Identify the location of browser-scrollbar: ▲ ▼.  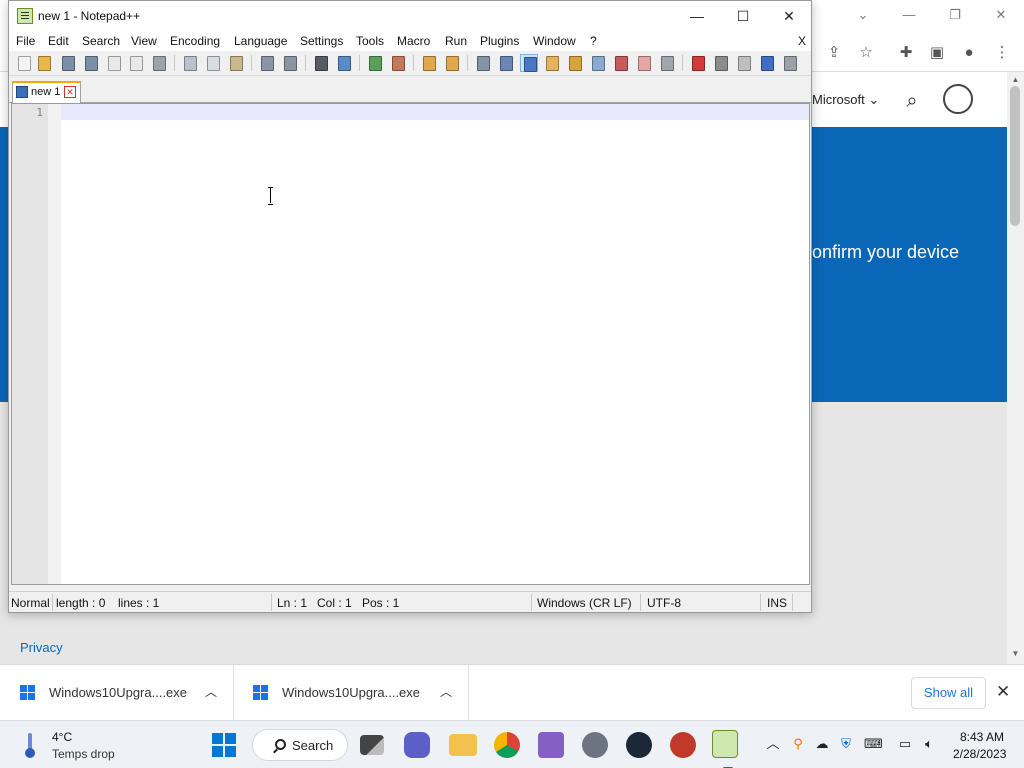
(1015, 368).